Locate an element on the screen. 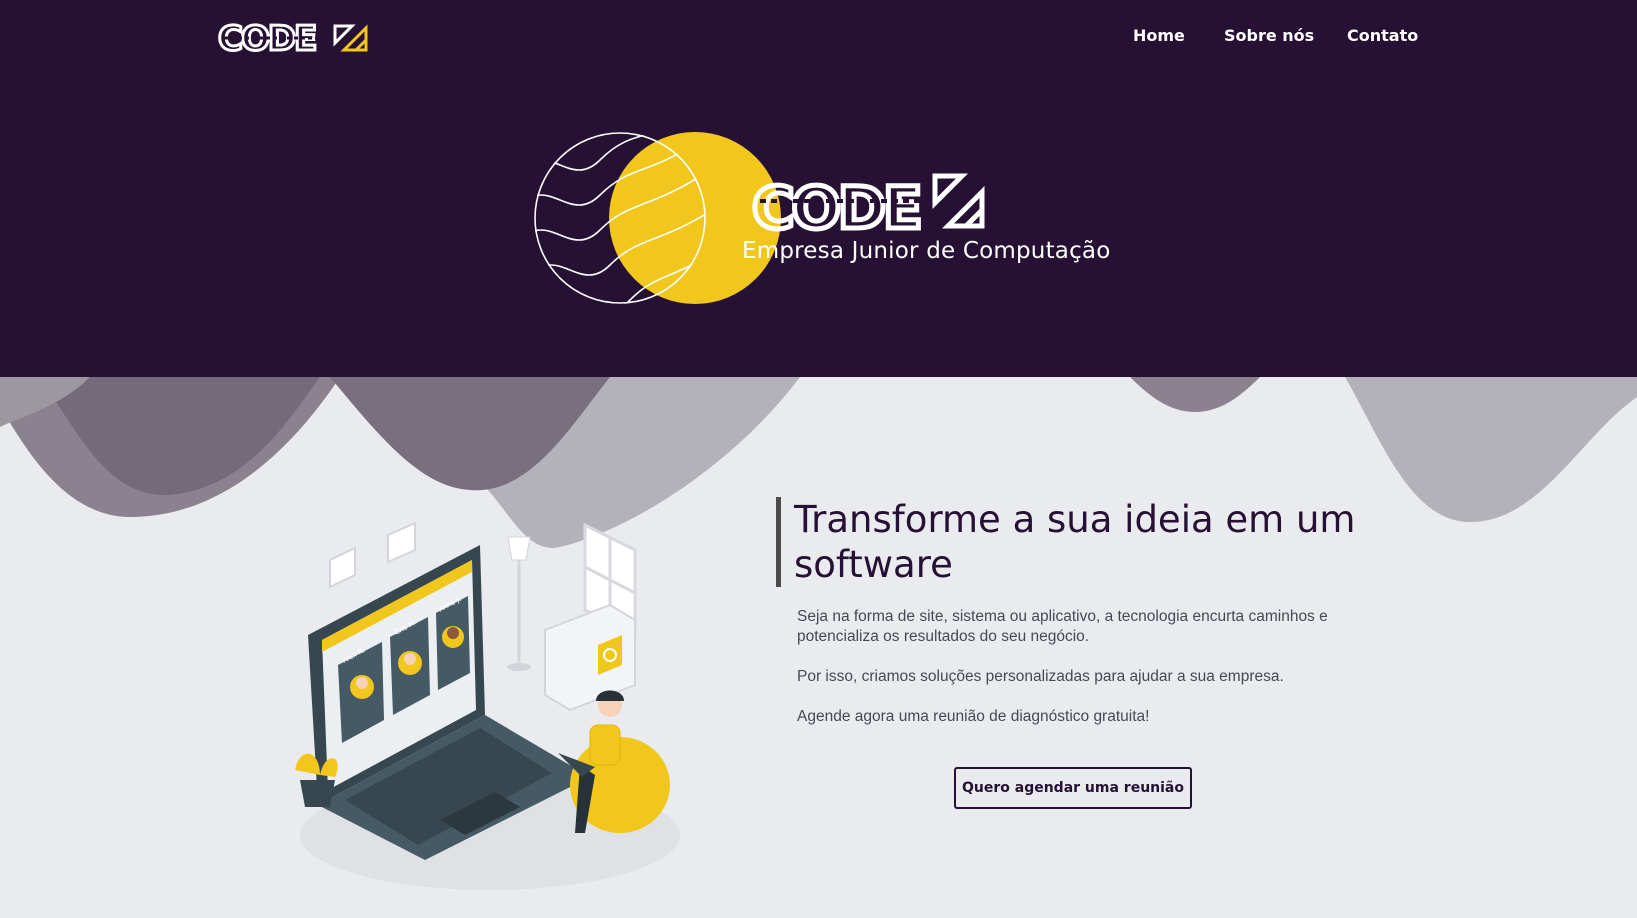  nav-item-home: Home is located at coordinates (1159, 35).